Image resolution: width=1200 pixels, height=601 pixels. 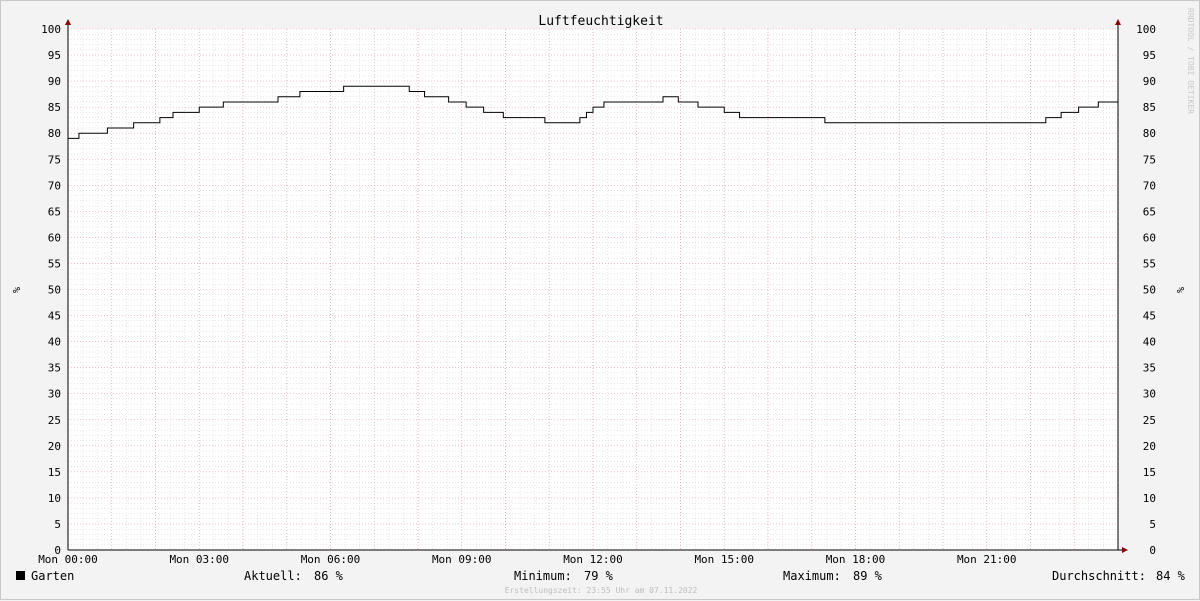 I want to click on x-tick-label: Mon 03:00, so click(x=199, y=559).